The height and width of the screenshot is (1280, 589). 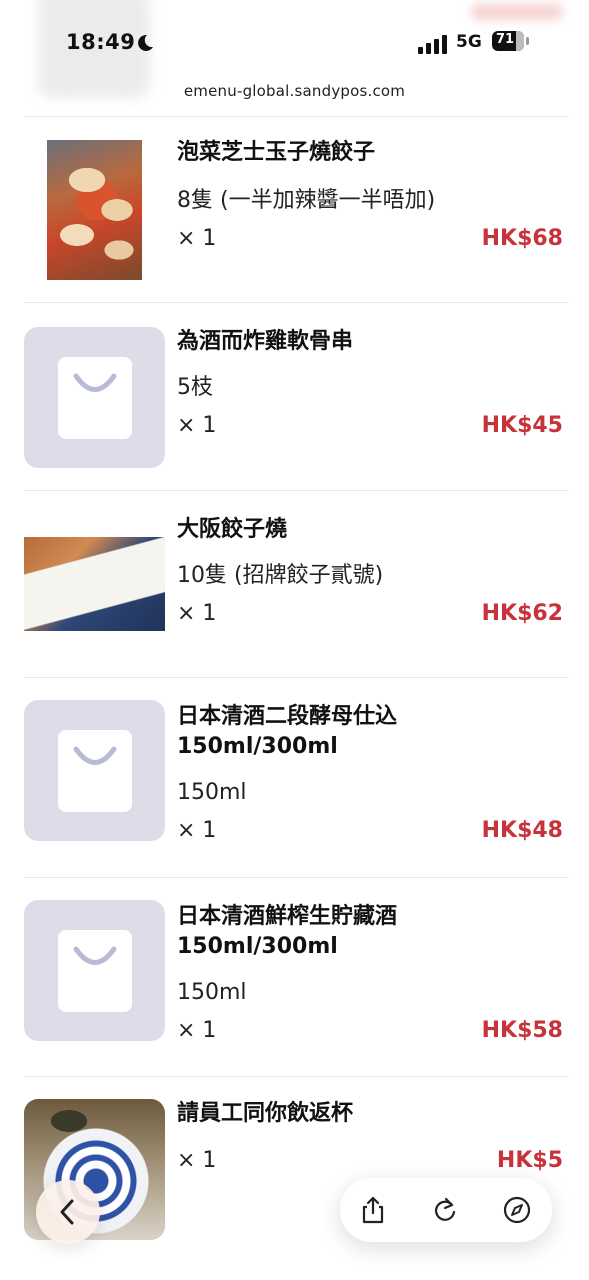 What do you see at coordinates (522, 425) in the screenshot?
I see `item-price: HK$45` at bounding box center [522, 425].